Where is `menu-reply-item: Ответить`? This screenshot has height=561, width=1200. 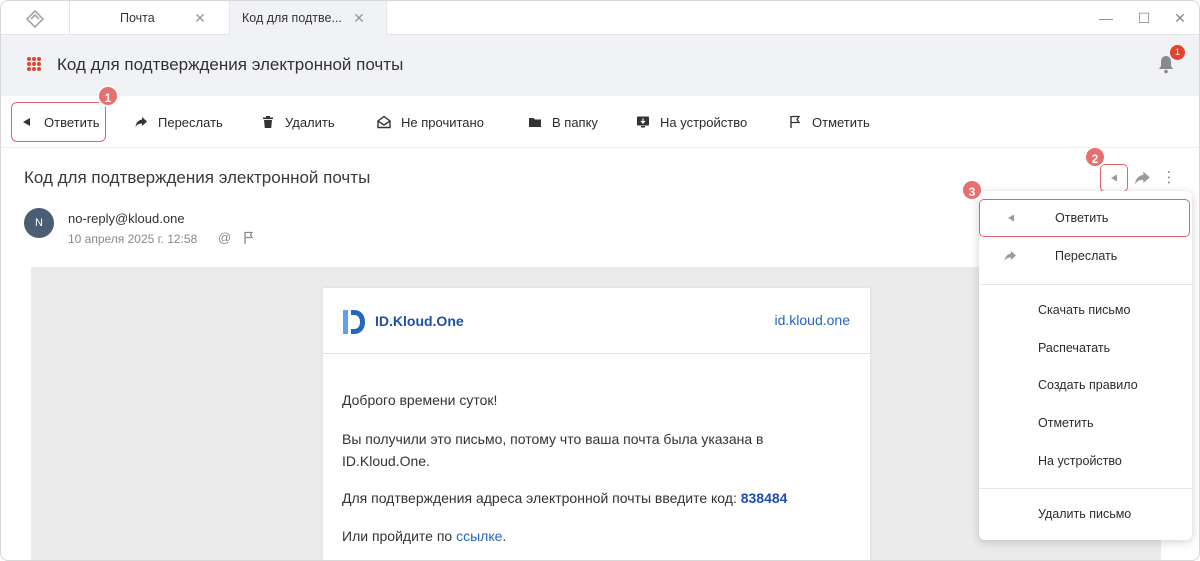 menu-reply-item: Ответить is located at coordinates (1084, 218).